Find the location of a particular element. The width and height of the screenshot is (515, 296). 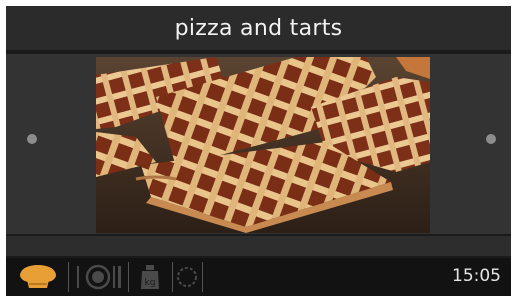

next-dot-icon is located at coordinates (491, 139).